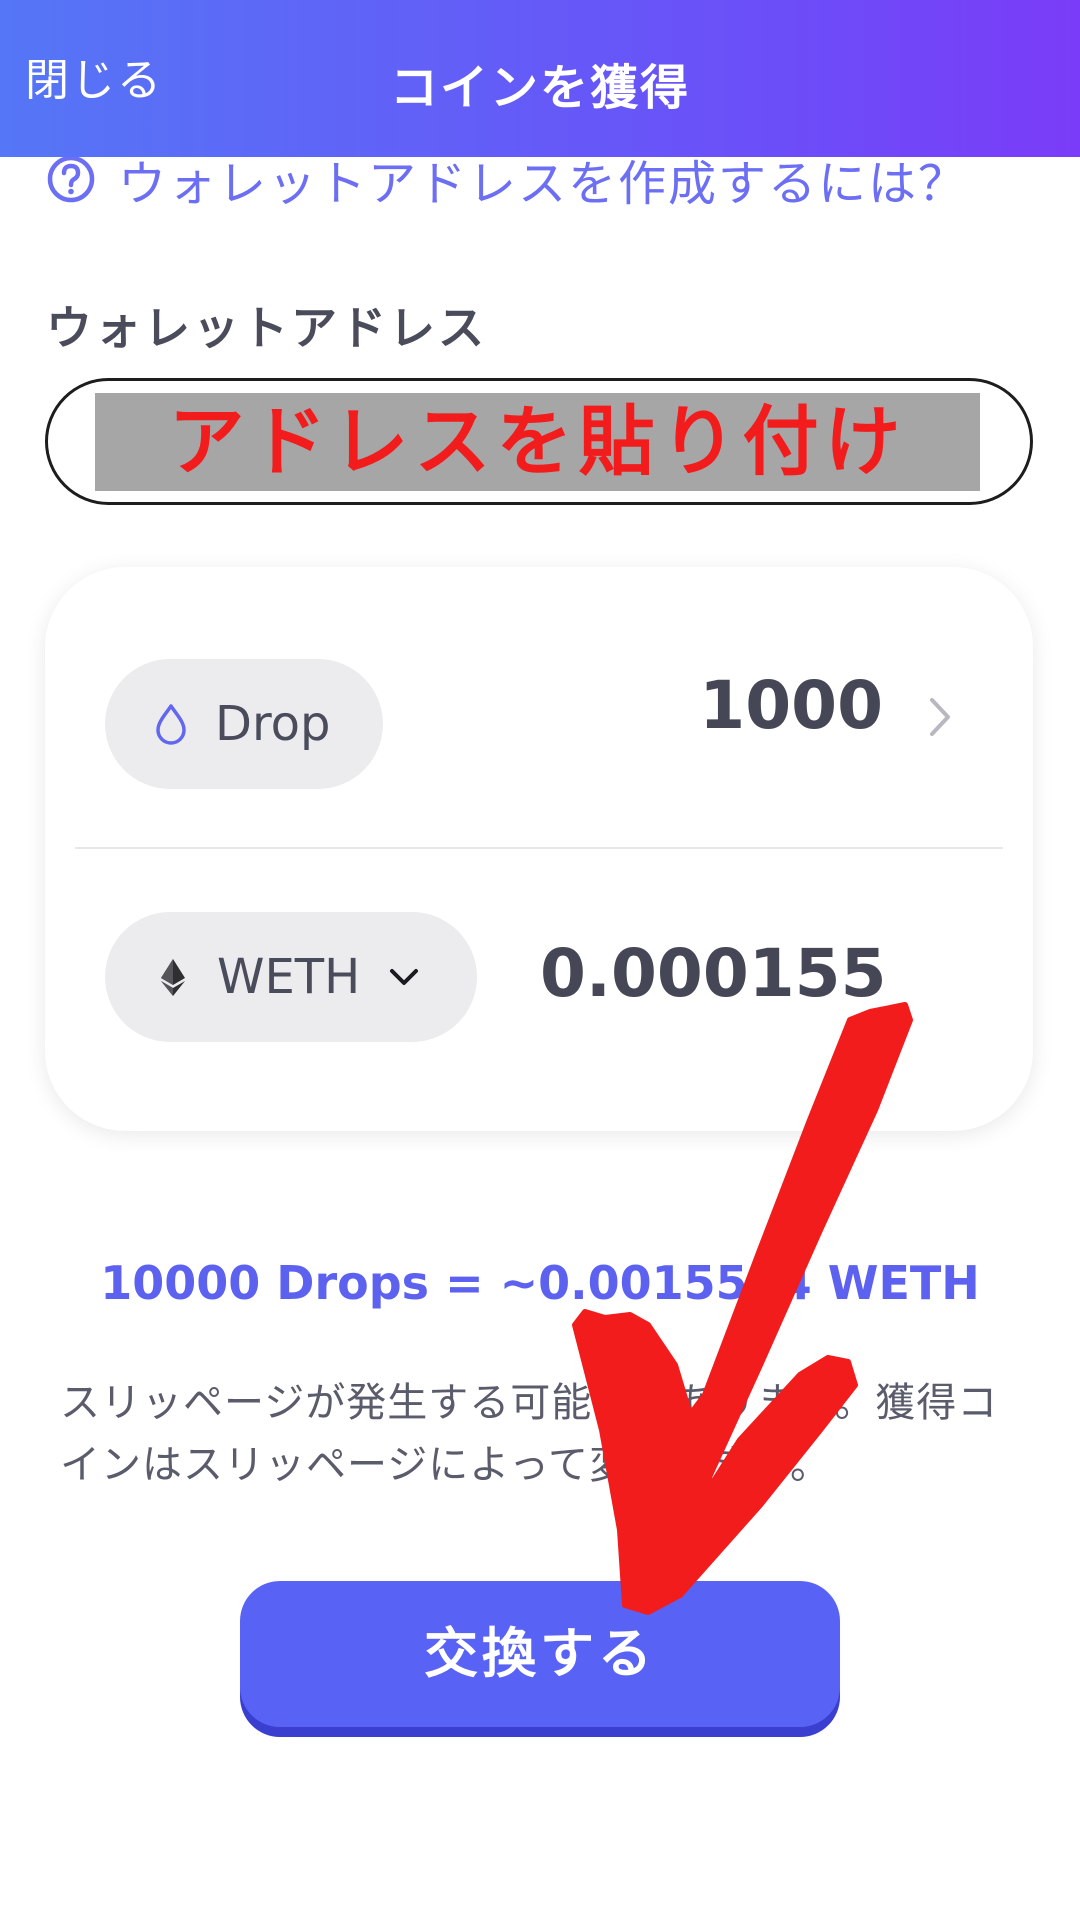 Image resolution: width=1080 pixels, height=1920 pixels. I want to click on question-circle-icon, so click(71, 179).